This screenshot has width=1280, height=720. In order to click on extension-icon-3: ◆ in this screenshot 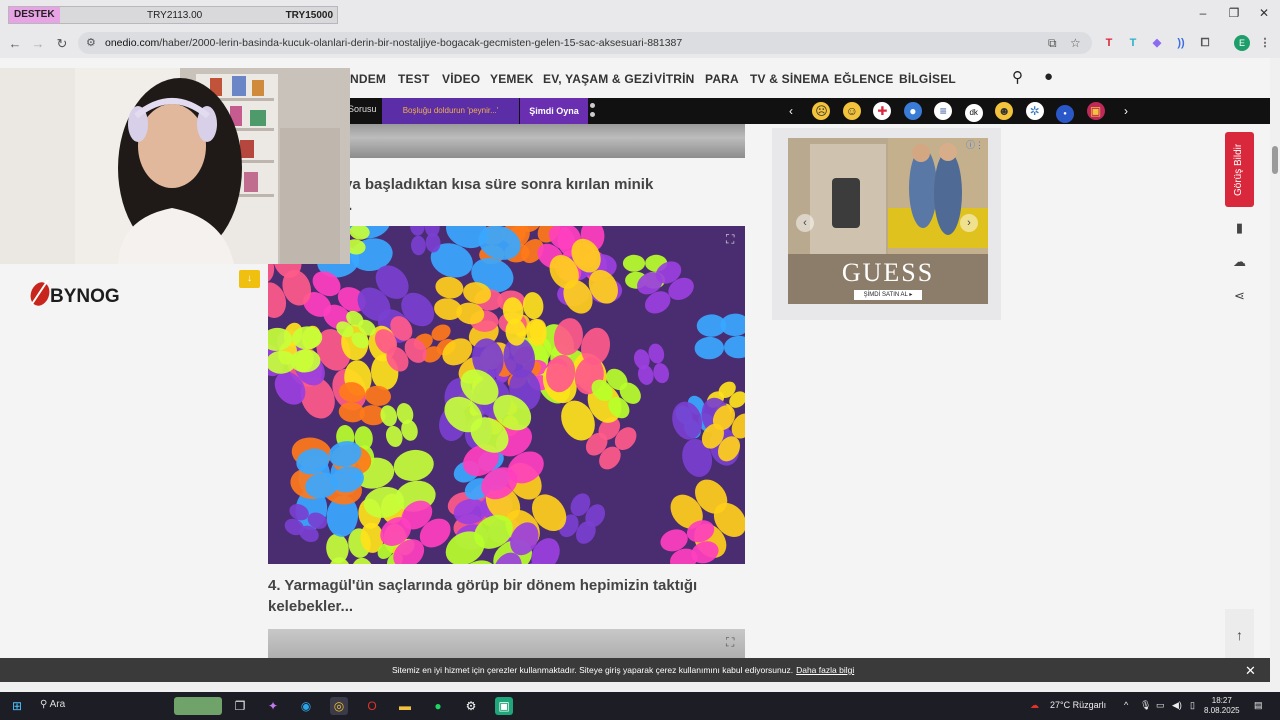, I will do `click(1157, 43)`.